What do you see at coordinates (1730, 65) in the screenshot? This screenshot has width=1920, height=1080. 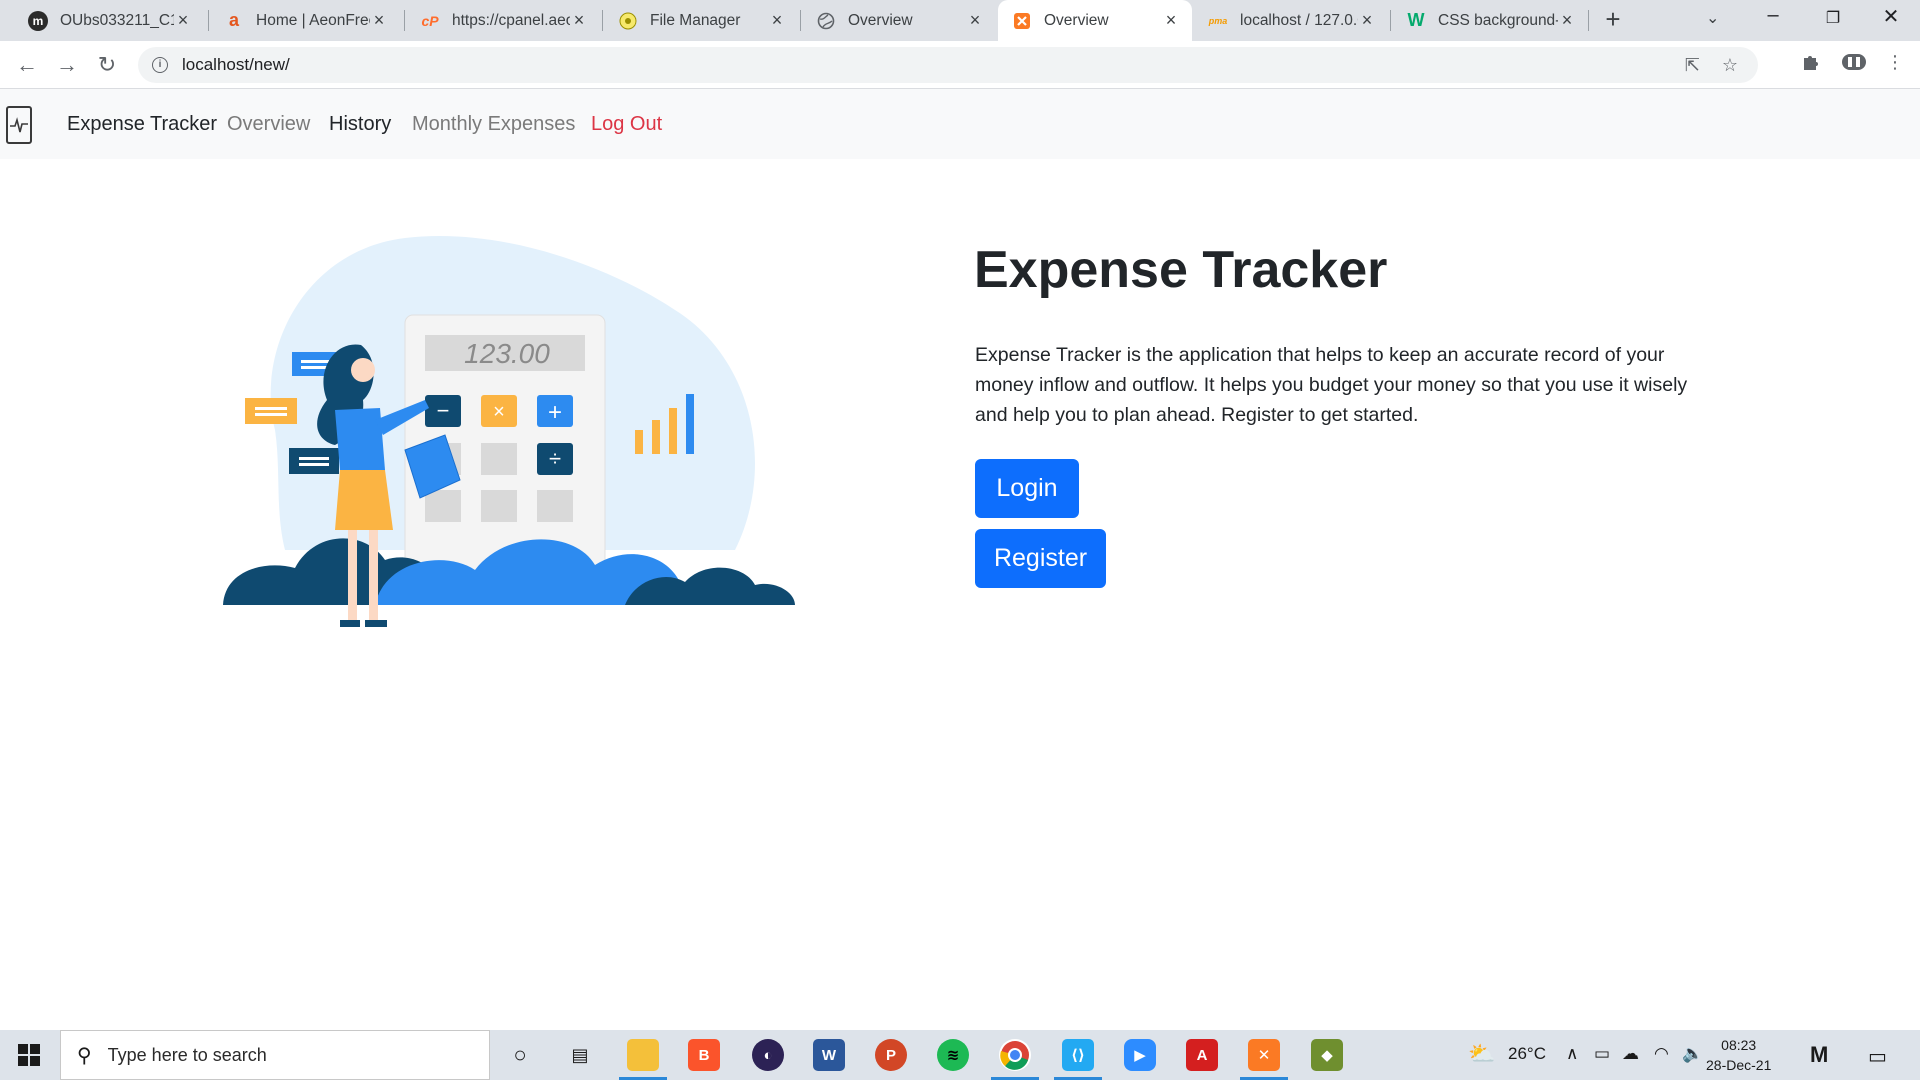 I see `bookmark-star-icon: ☆` at bounding box center [1730, 65].